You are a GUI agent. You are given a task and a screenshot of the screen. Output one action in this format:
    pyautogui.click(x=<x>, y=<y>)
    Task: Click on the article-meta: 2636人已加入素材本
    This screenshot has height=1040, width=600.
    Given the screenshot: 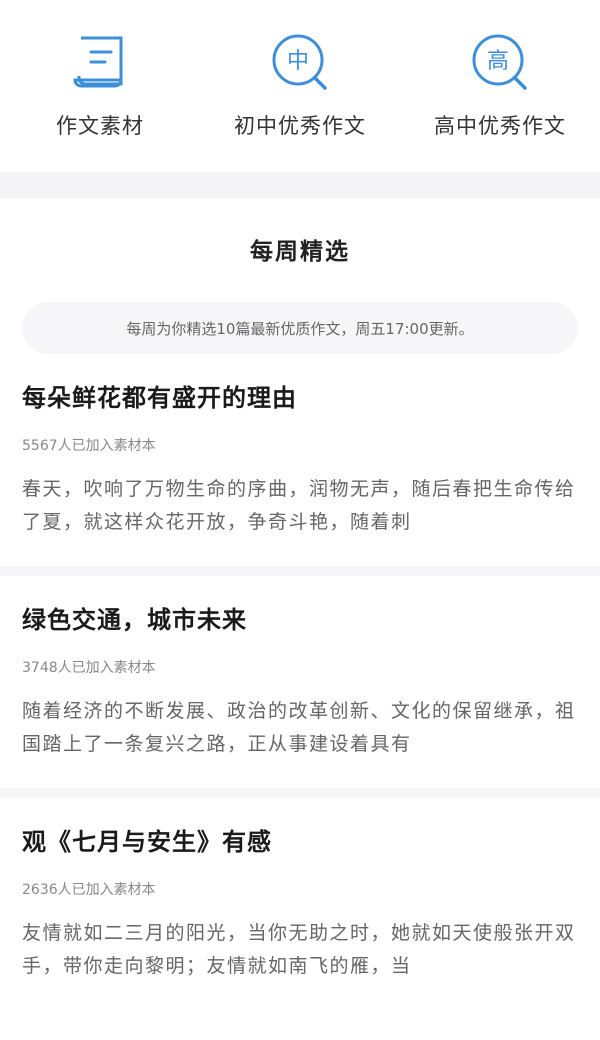 What is the action you would take?
    pyautogui.click(x=89, y=890)
    